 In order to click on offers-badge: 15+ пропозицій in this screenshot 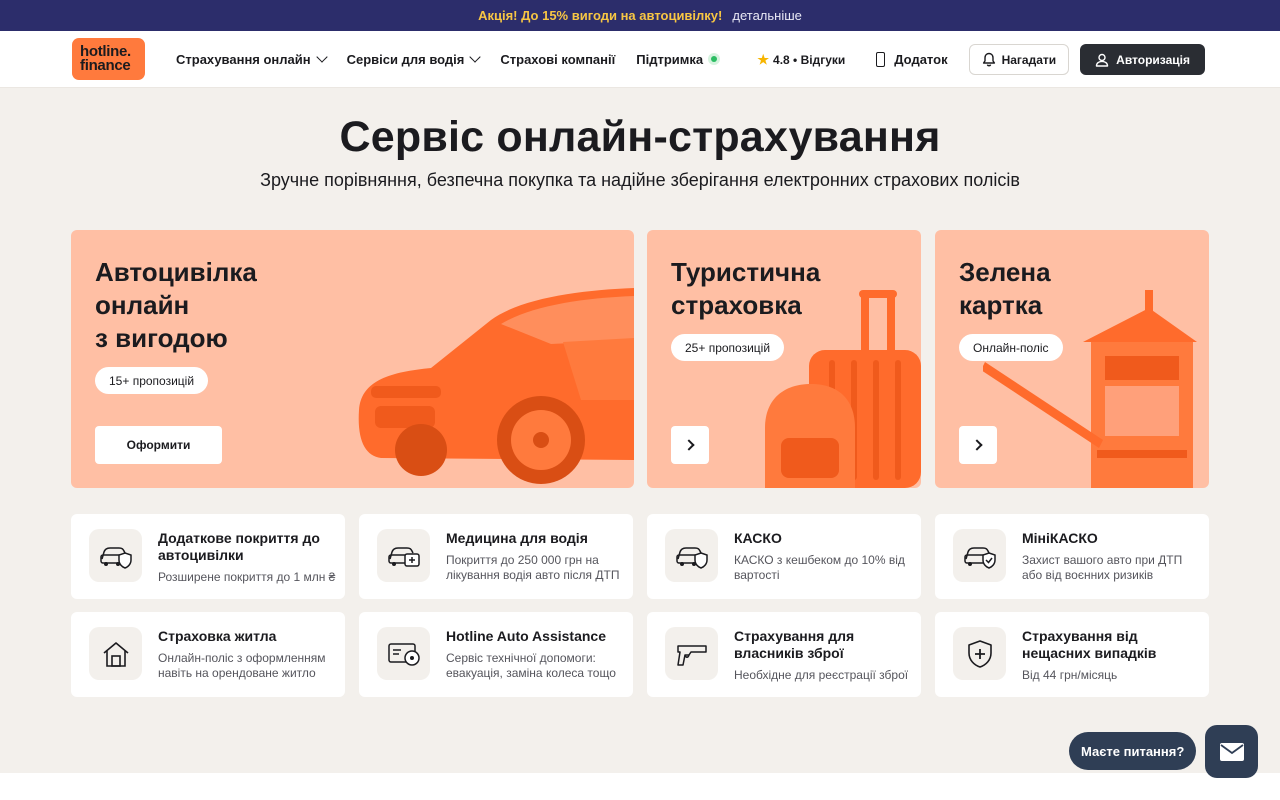, I will do `click(152, 380)`.